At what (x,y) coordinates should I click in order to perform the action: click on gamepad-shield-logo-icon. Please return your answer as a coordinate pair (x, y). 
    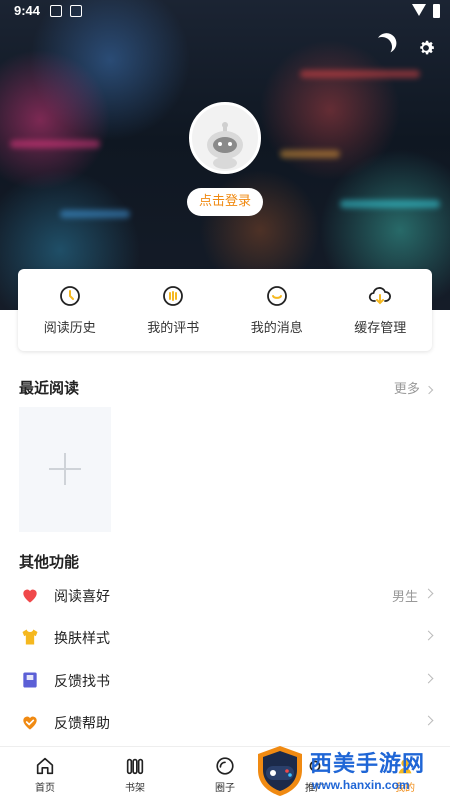
    Looking at the image, I should click on (280, 771).